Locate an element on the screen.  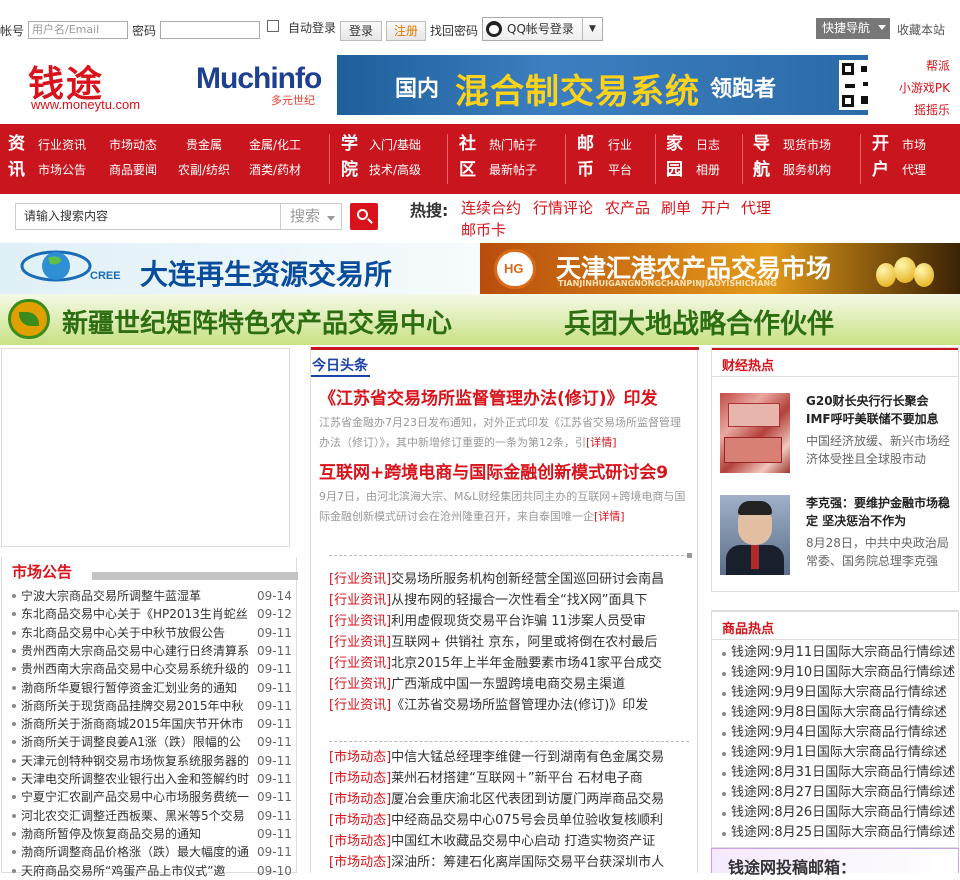
nav-item-open-market: 市场 is located at coordinates (914, 144).